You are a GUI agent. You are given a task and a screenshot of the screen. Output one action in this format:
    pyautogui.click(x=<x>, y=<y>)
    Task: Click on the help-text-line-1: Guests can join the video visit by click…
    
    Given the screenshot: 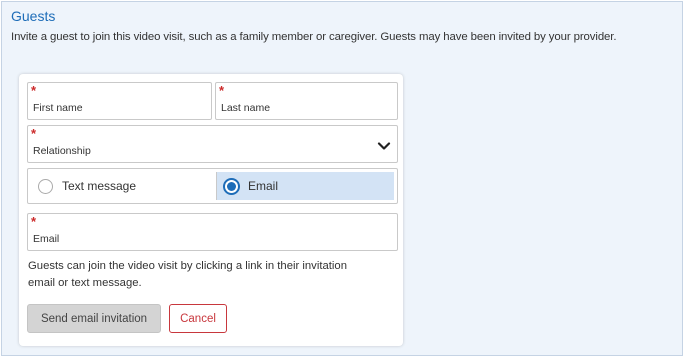 What is the action you would take?
    pyautogui.click(x=187, y=266)
    